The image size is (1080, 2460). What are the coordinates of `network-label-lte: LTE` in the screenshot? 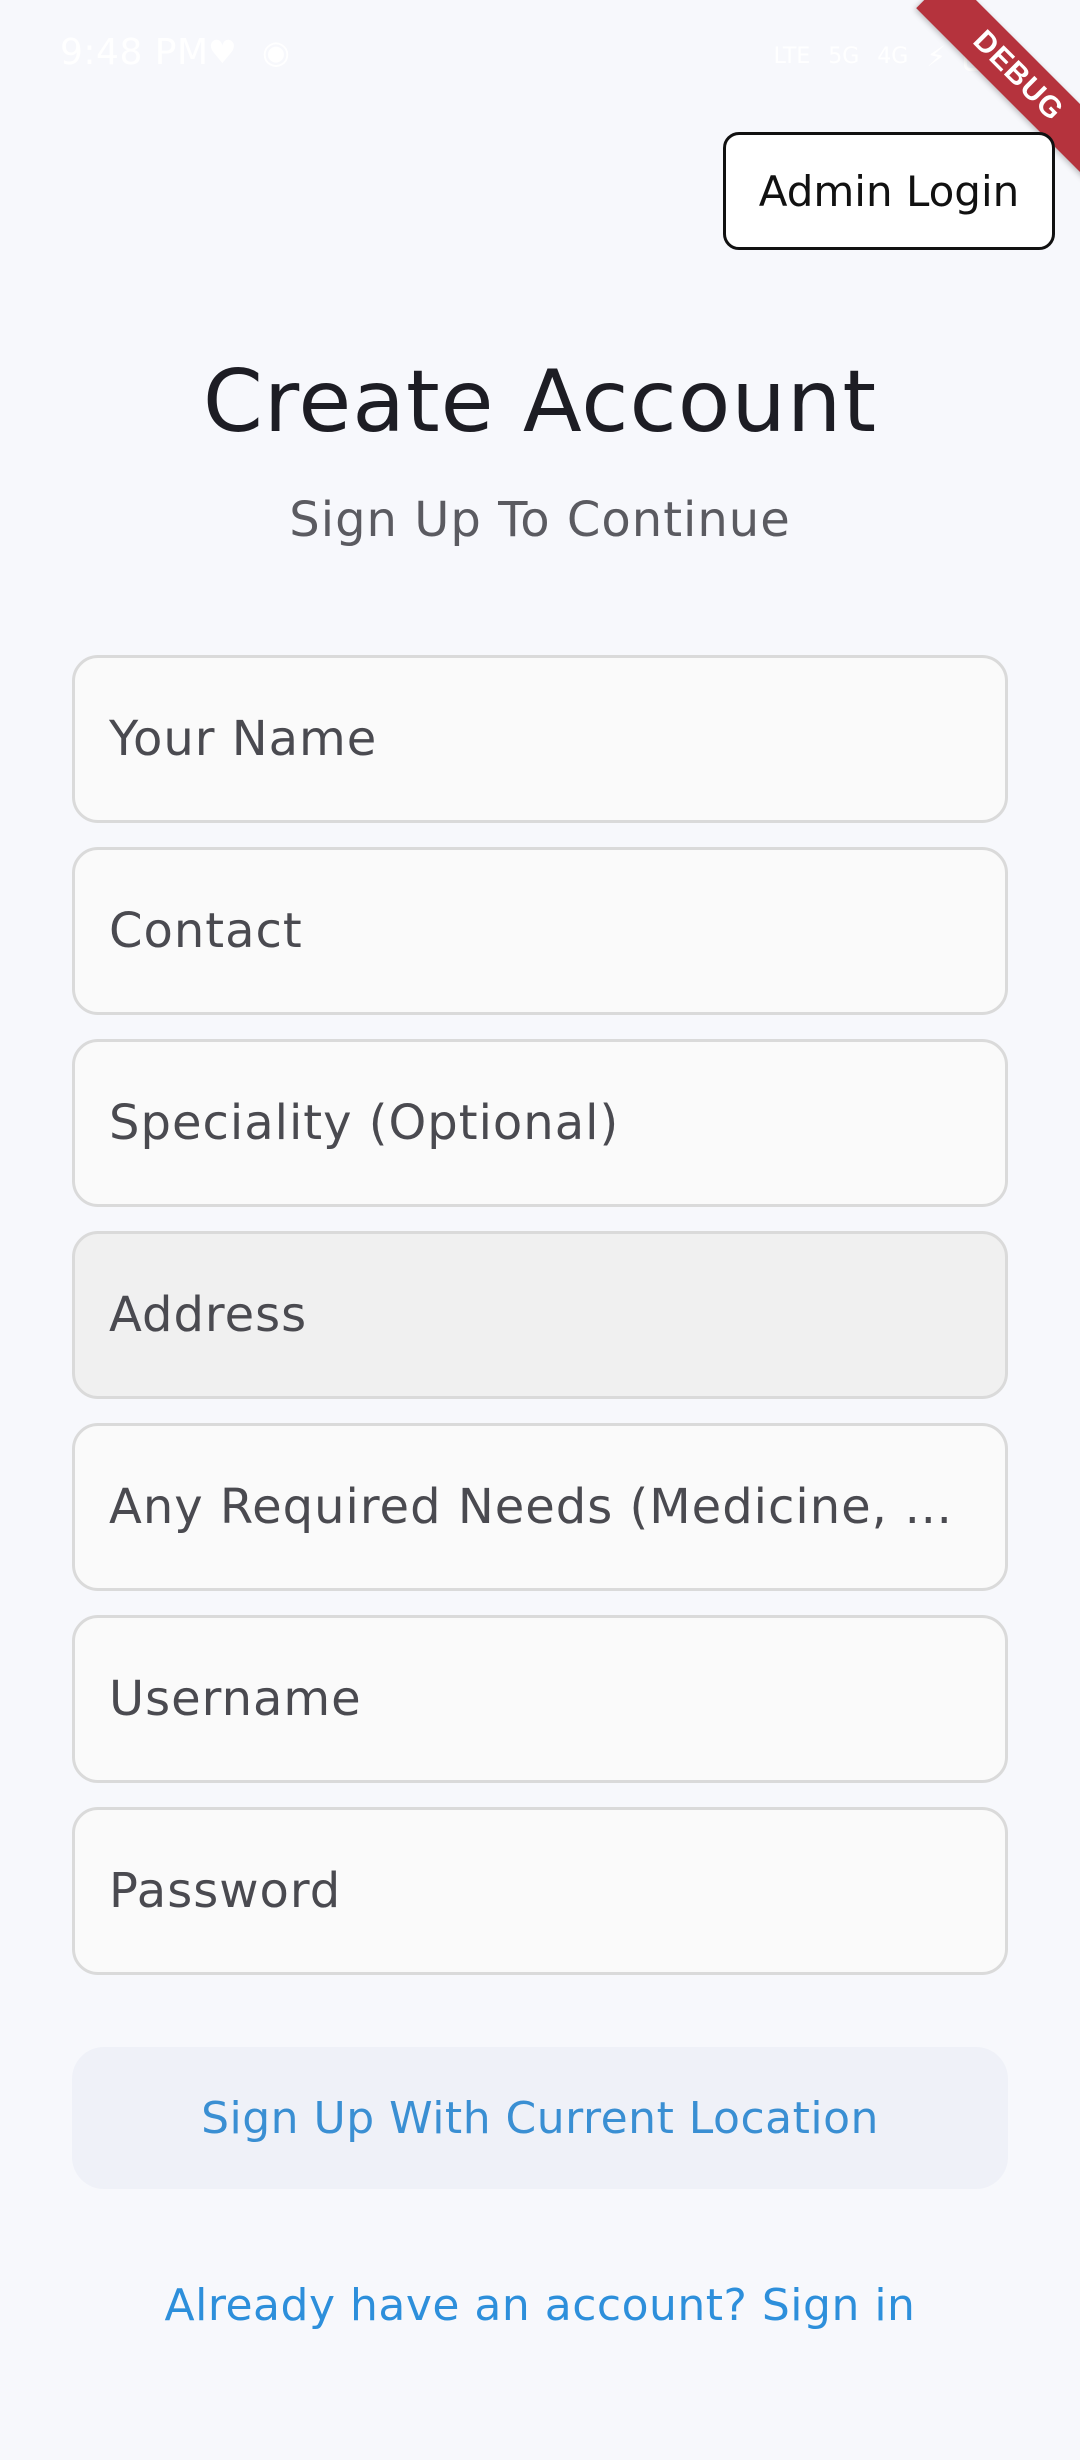 It's located at (792, 56).